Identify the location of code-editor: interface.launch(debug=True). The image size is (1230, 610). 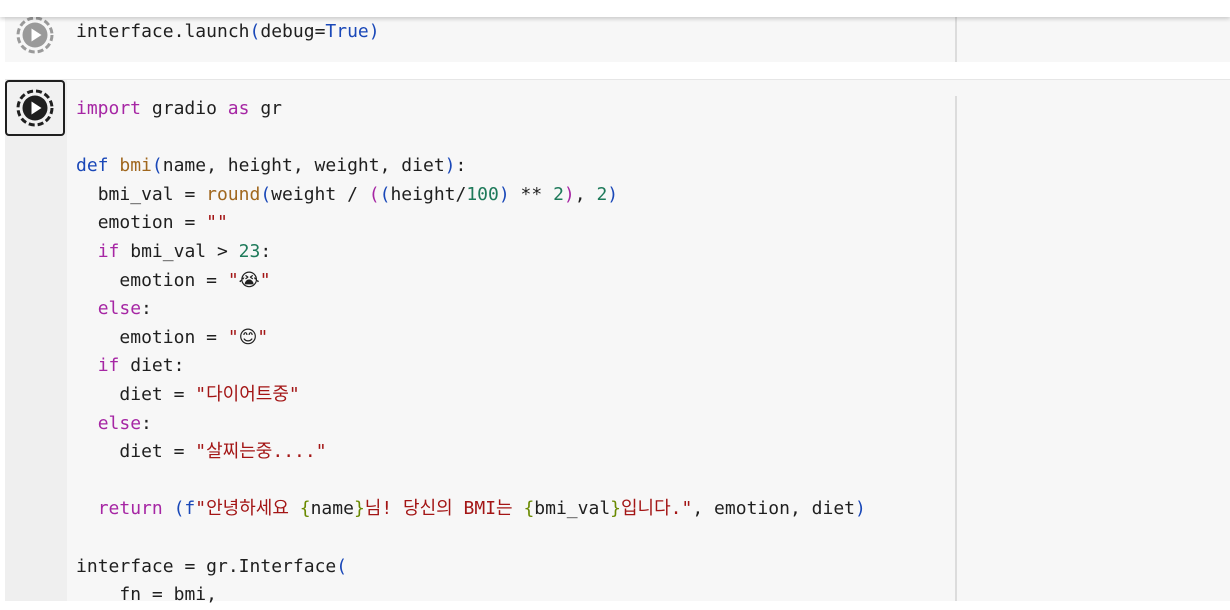
(228, 32).